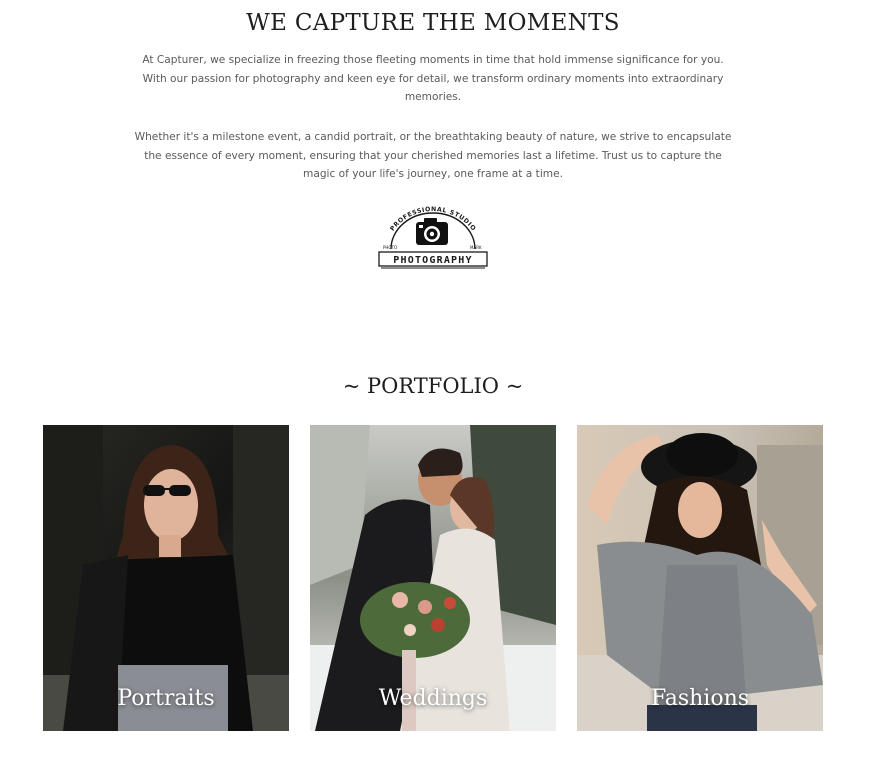 The height and width of the screenshot is (764, 893). What do you see at coordinates (432, 260) in the screenshot?
I see `logo-word: PHOTOGRAPHY` at bounding box center [432, 260].